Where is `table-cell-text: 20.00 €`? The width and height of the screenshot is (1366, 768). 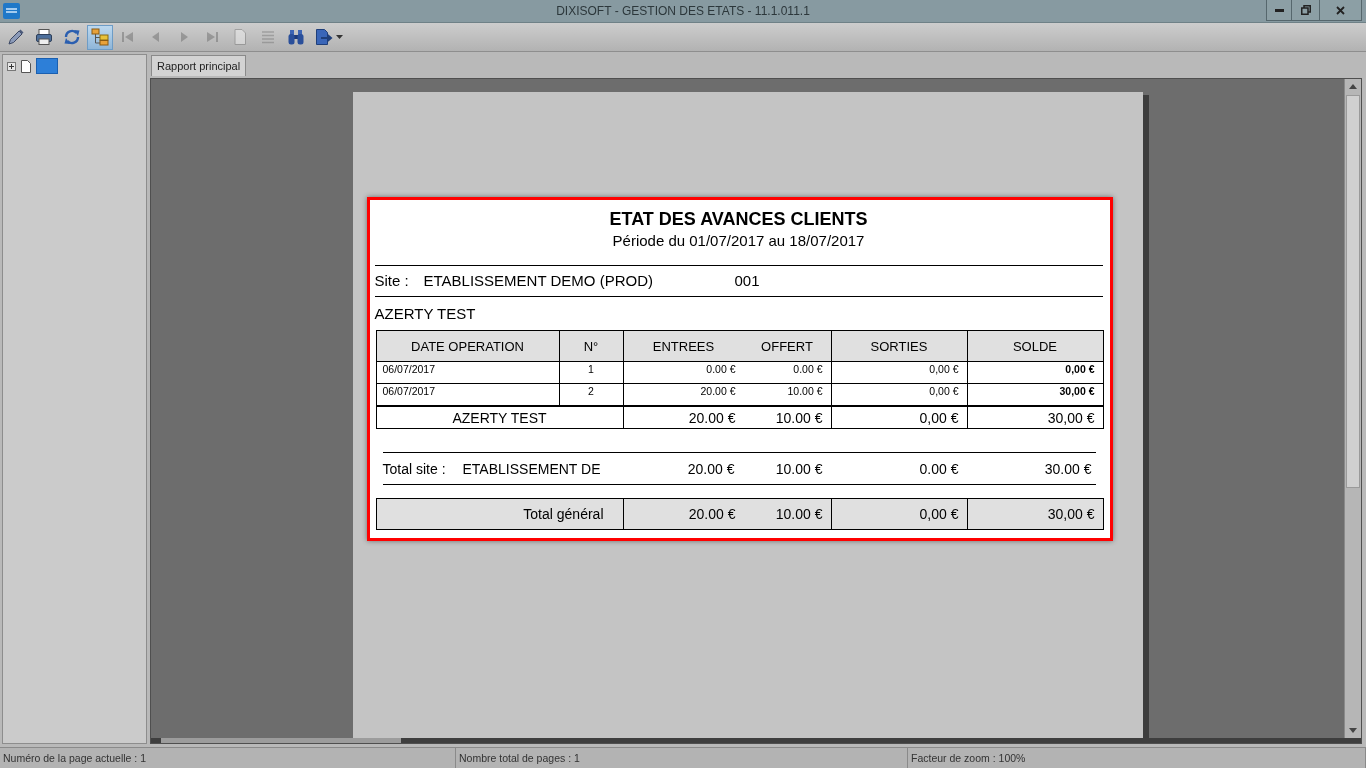 table-cell-text: 20.00 € is located at coordinates (718, 391).